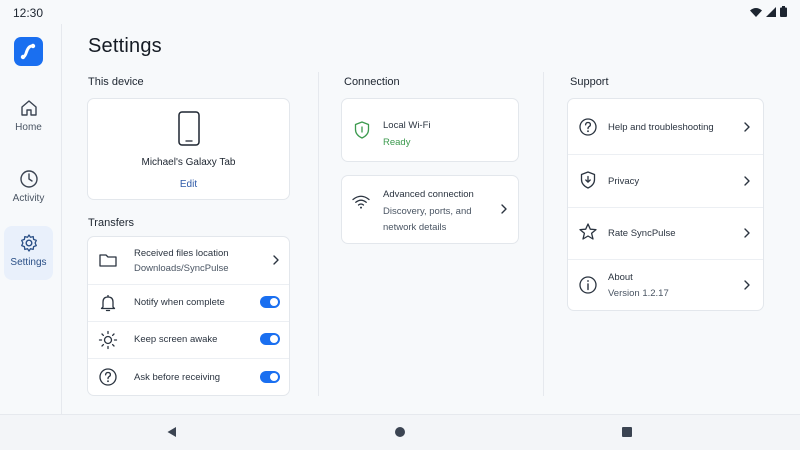 The image size is (800, 450). Describe the element at coordinates (29, 243) in the screenshot. I see `gear-icon` at that location.